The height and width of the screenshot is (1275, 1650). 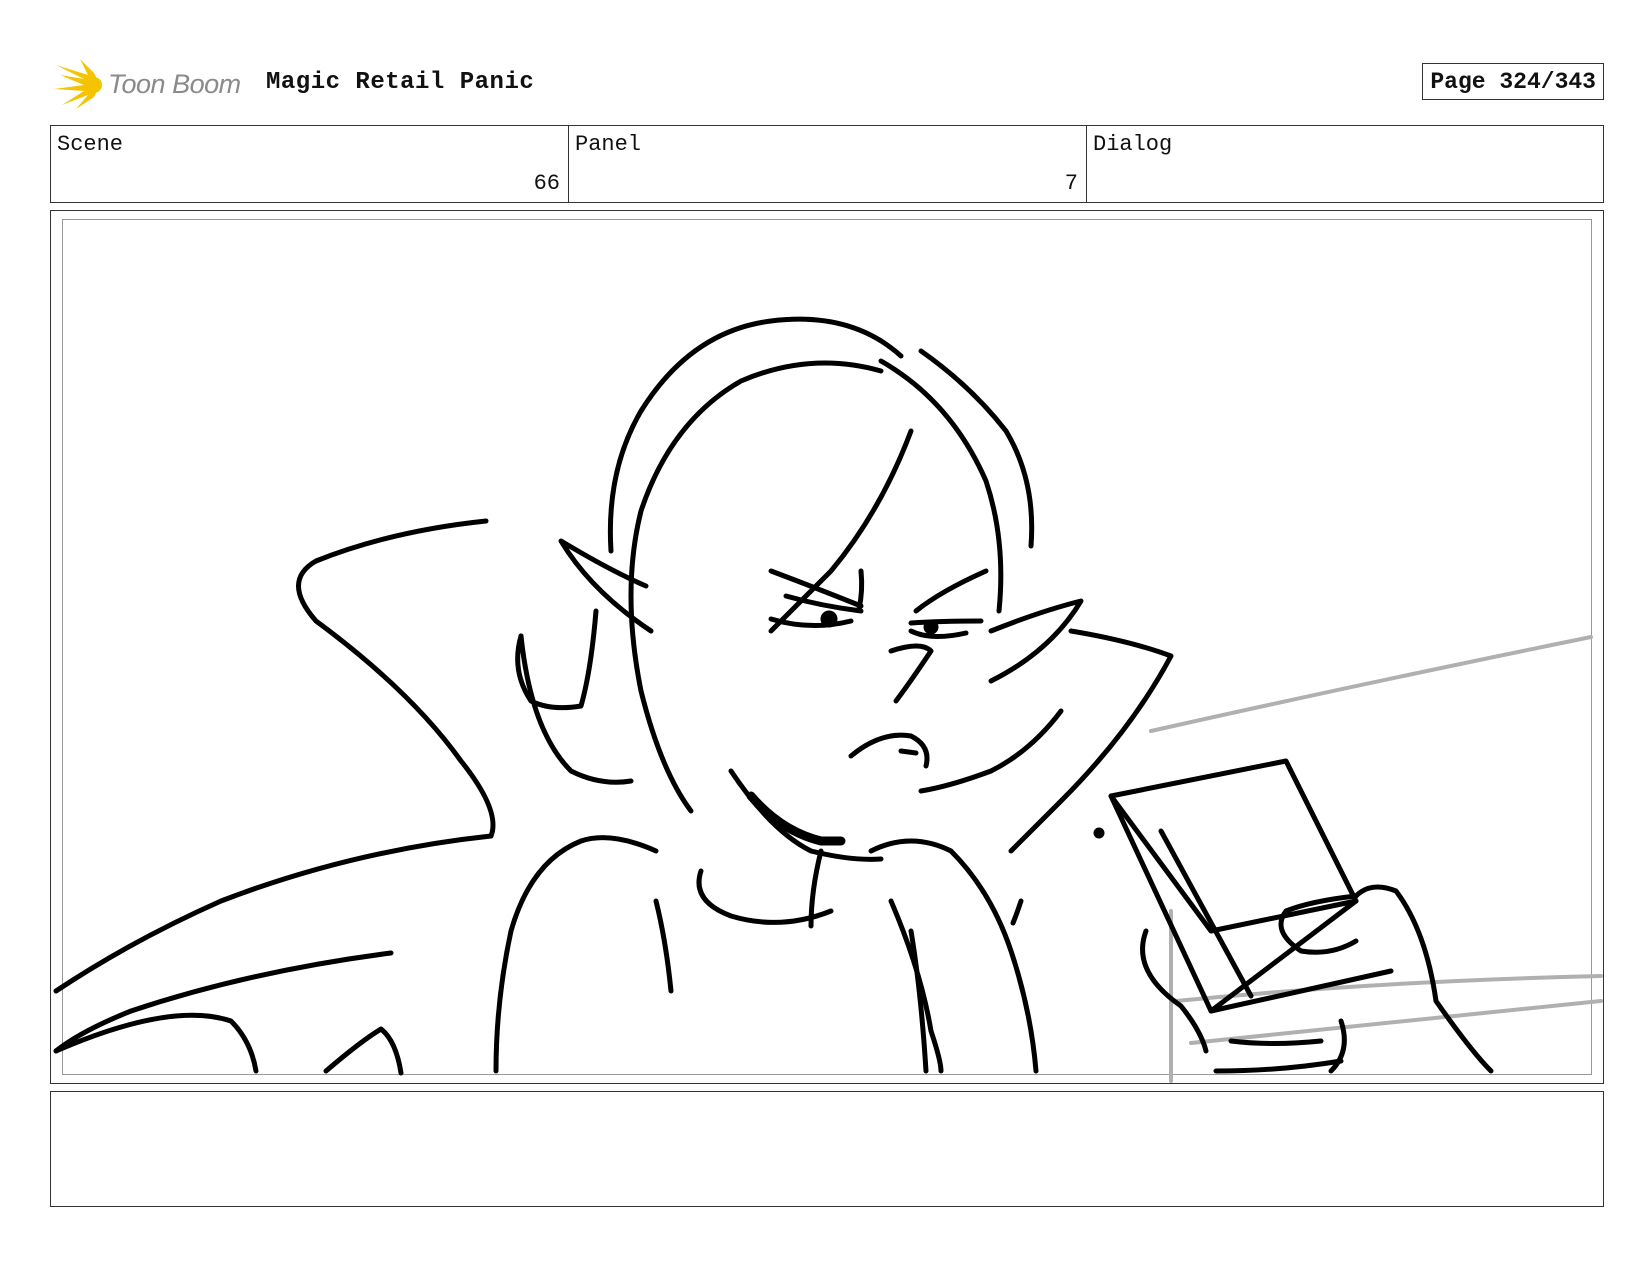 I want to click on page-number: Page 324/343, so click(x=1513, y=81).